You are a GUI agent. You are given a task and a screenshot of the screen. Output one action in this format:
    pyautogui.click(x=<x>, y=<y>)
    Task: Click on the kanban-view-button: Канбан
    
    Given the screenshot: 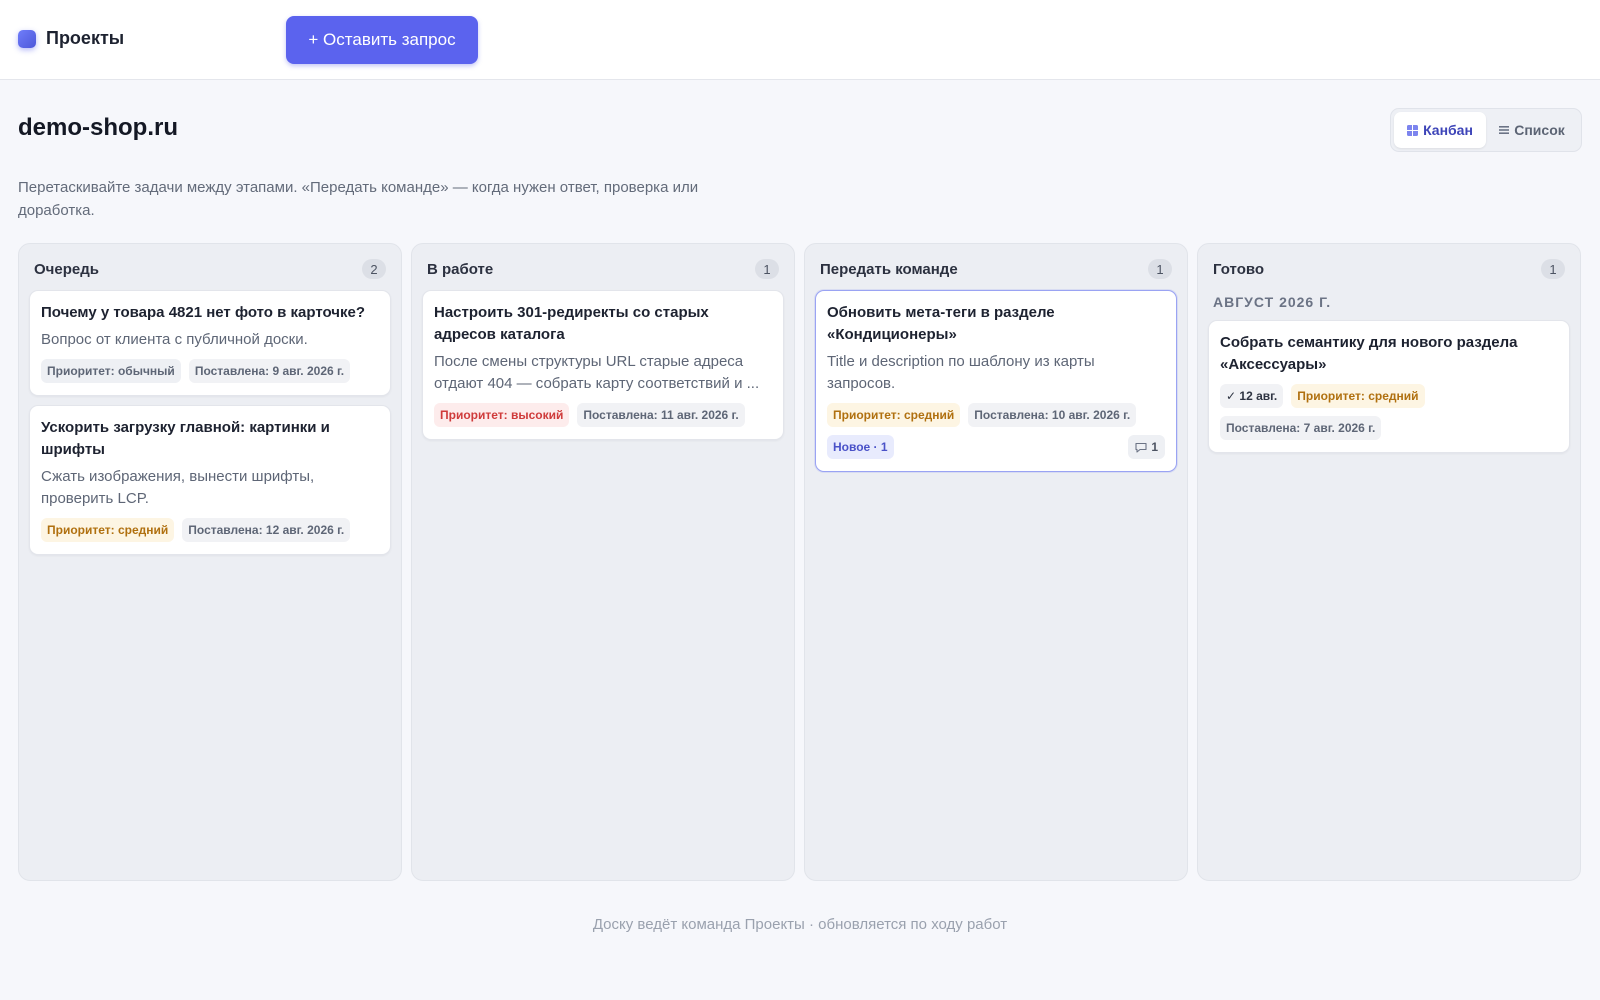 What is the action you would take?
    pyautogui.click(x=1440, y=130)
    